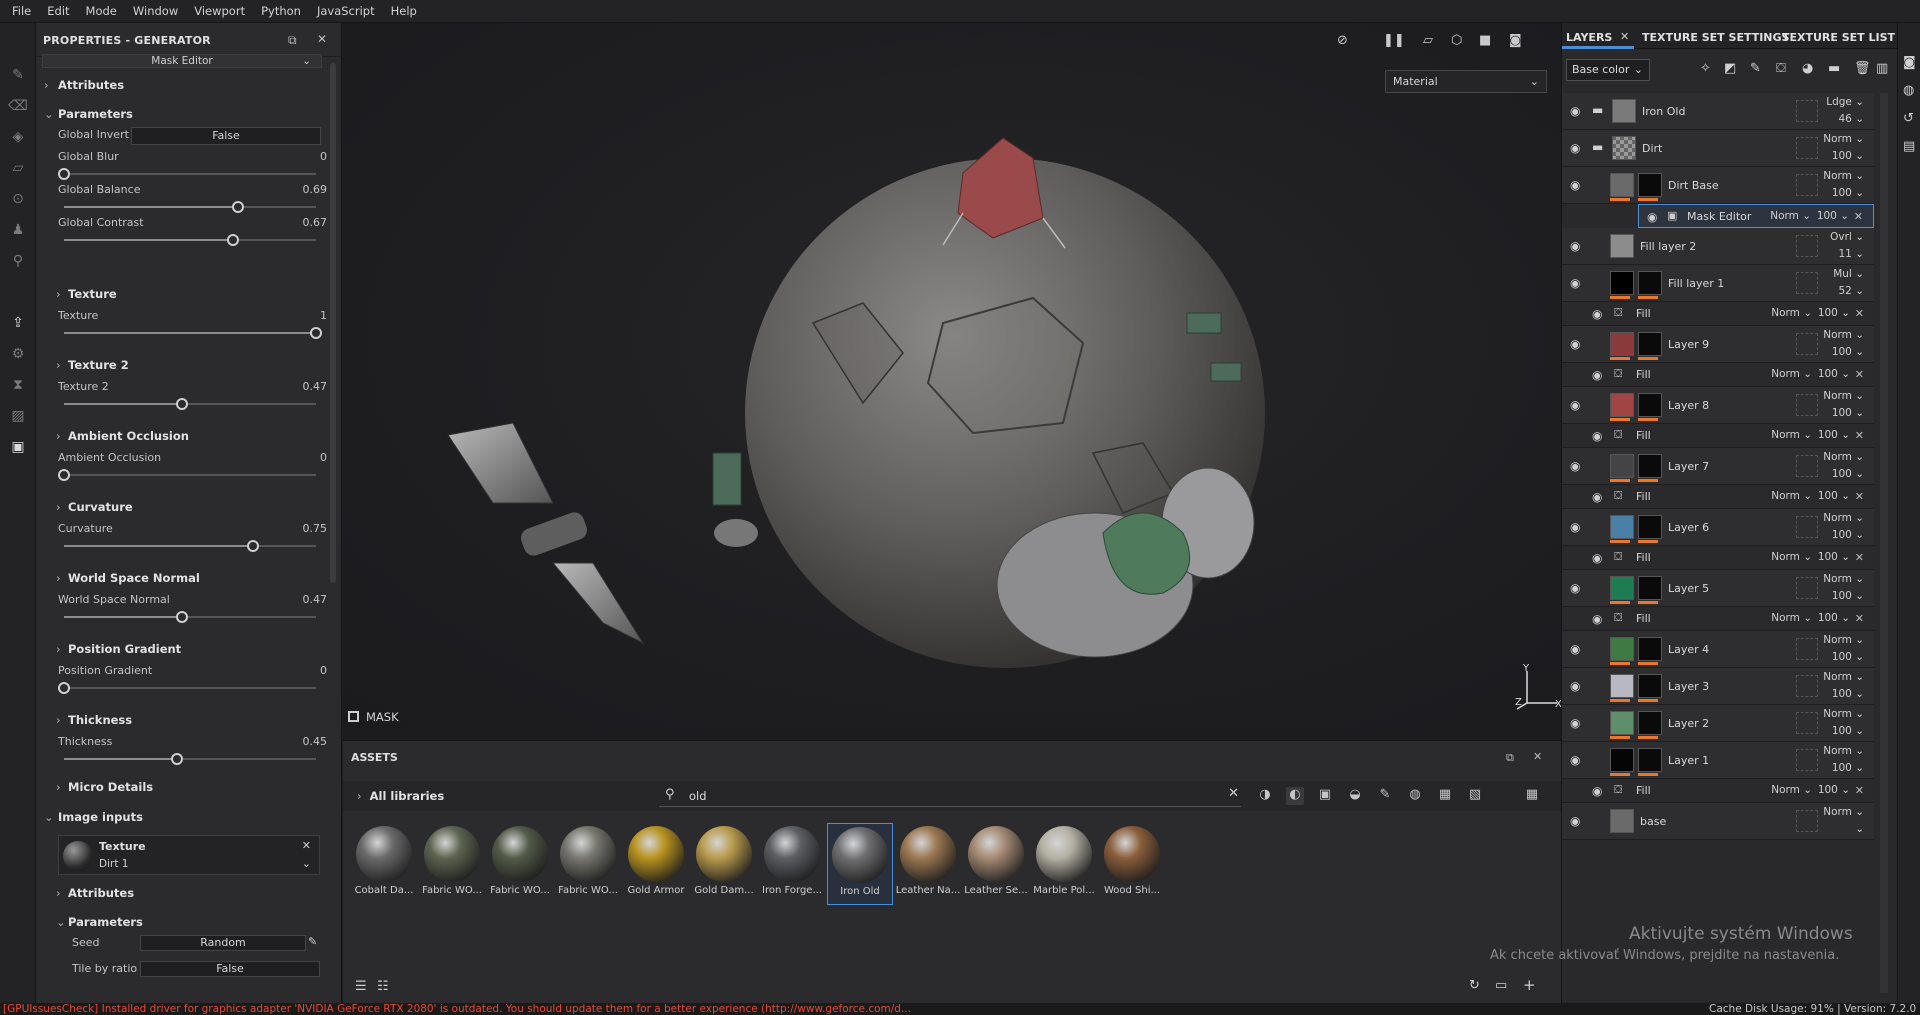  I want to click on environment-filter-icon: ▧, so click(1475, 796).